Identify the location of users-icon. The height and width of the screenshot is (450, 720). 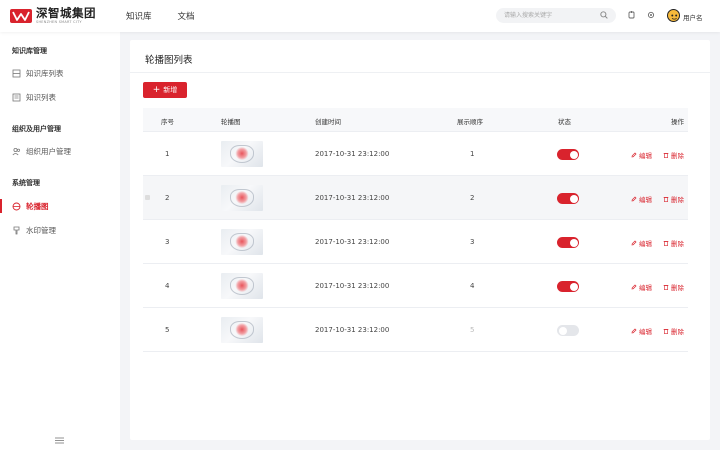
(16, 151).